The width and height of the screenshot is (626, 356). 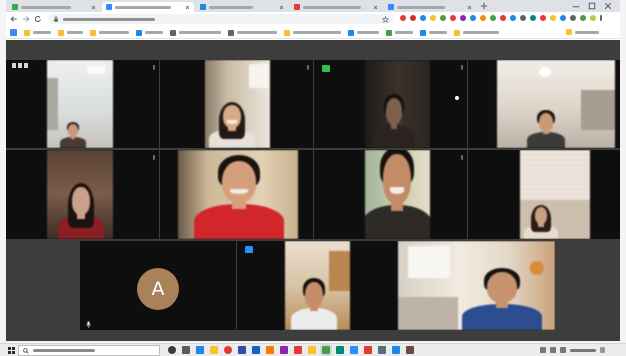 I want to click on participant-face, so click(x=73, y=130).